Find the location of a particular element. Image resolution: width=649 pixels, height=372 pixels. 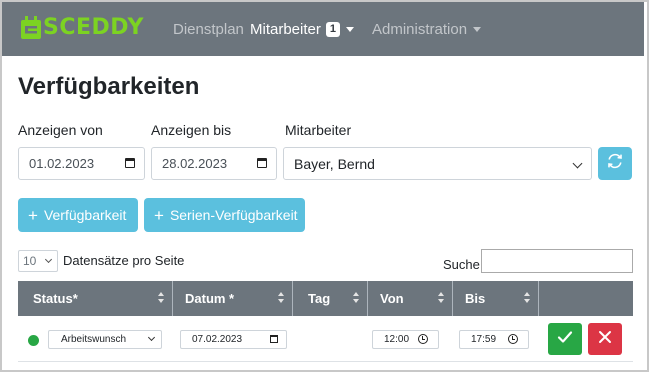

to-time-input: 17:59 is located at coordinates (494, 339).